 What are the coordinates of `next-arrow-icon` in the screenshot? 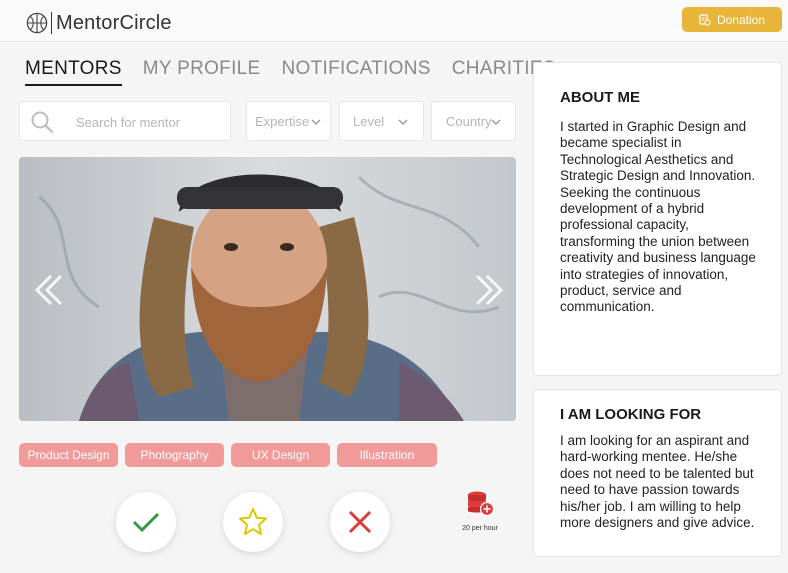 It's located at (490, 290).